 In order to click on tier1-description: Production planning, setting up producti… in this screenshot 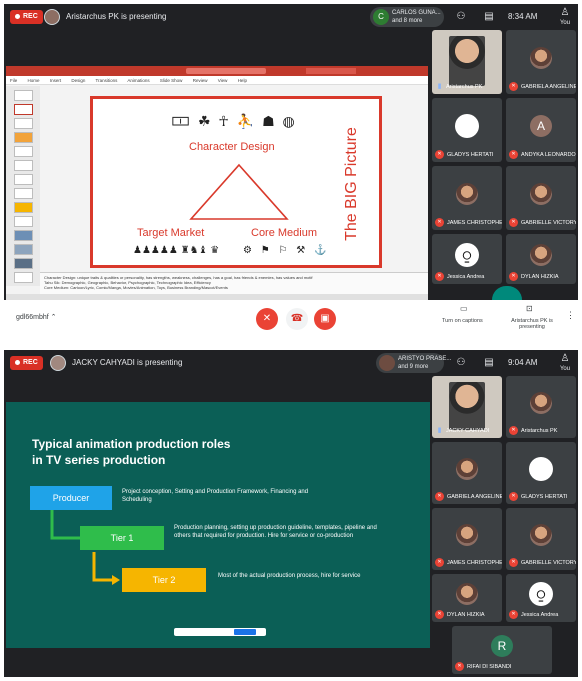, I will do `click(275, 532)`.